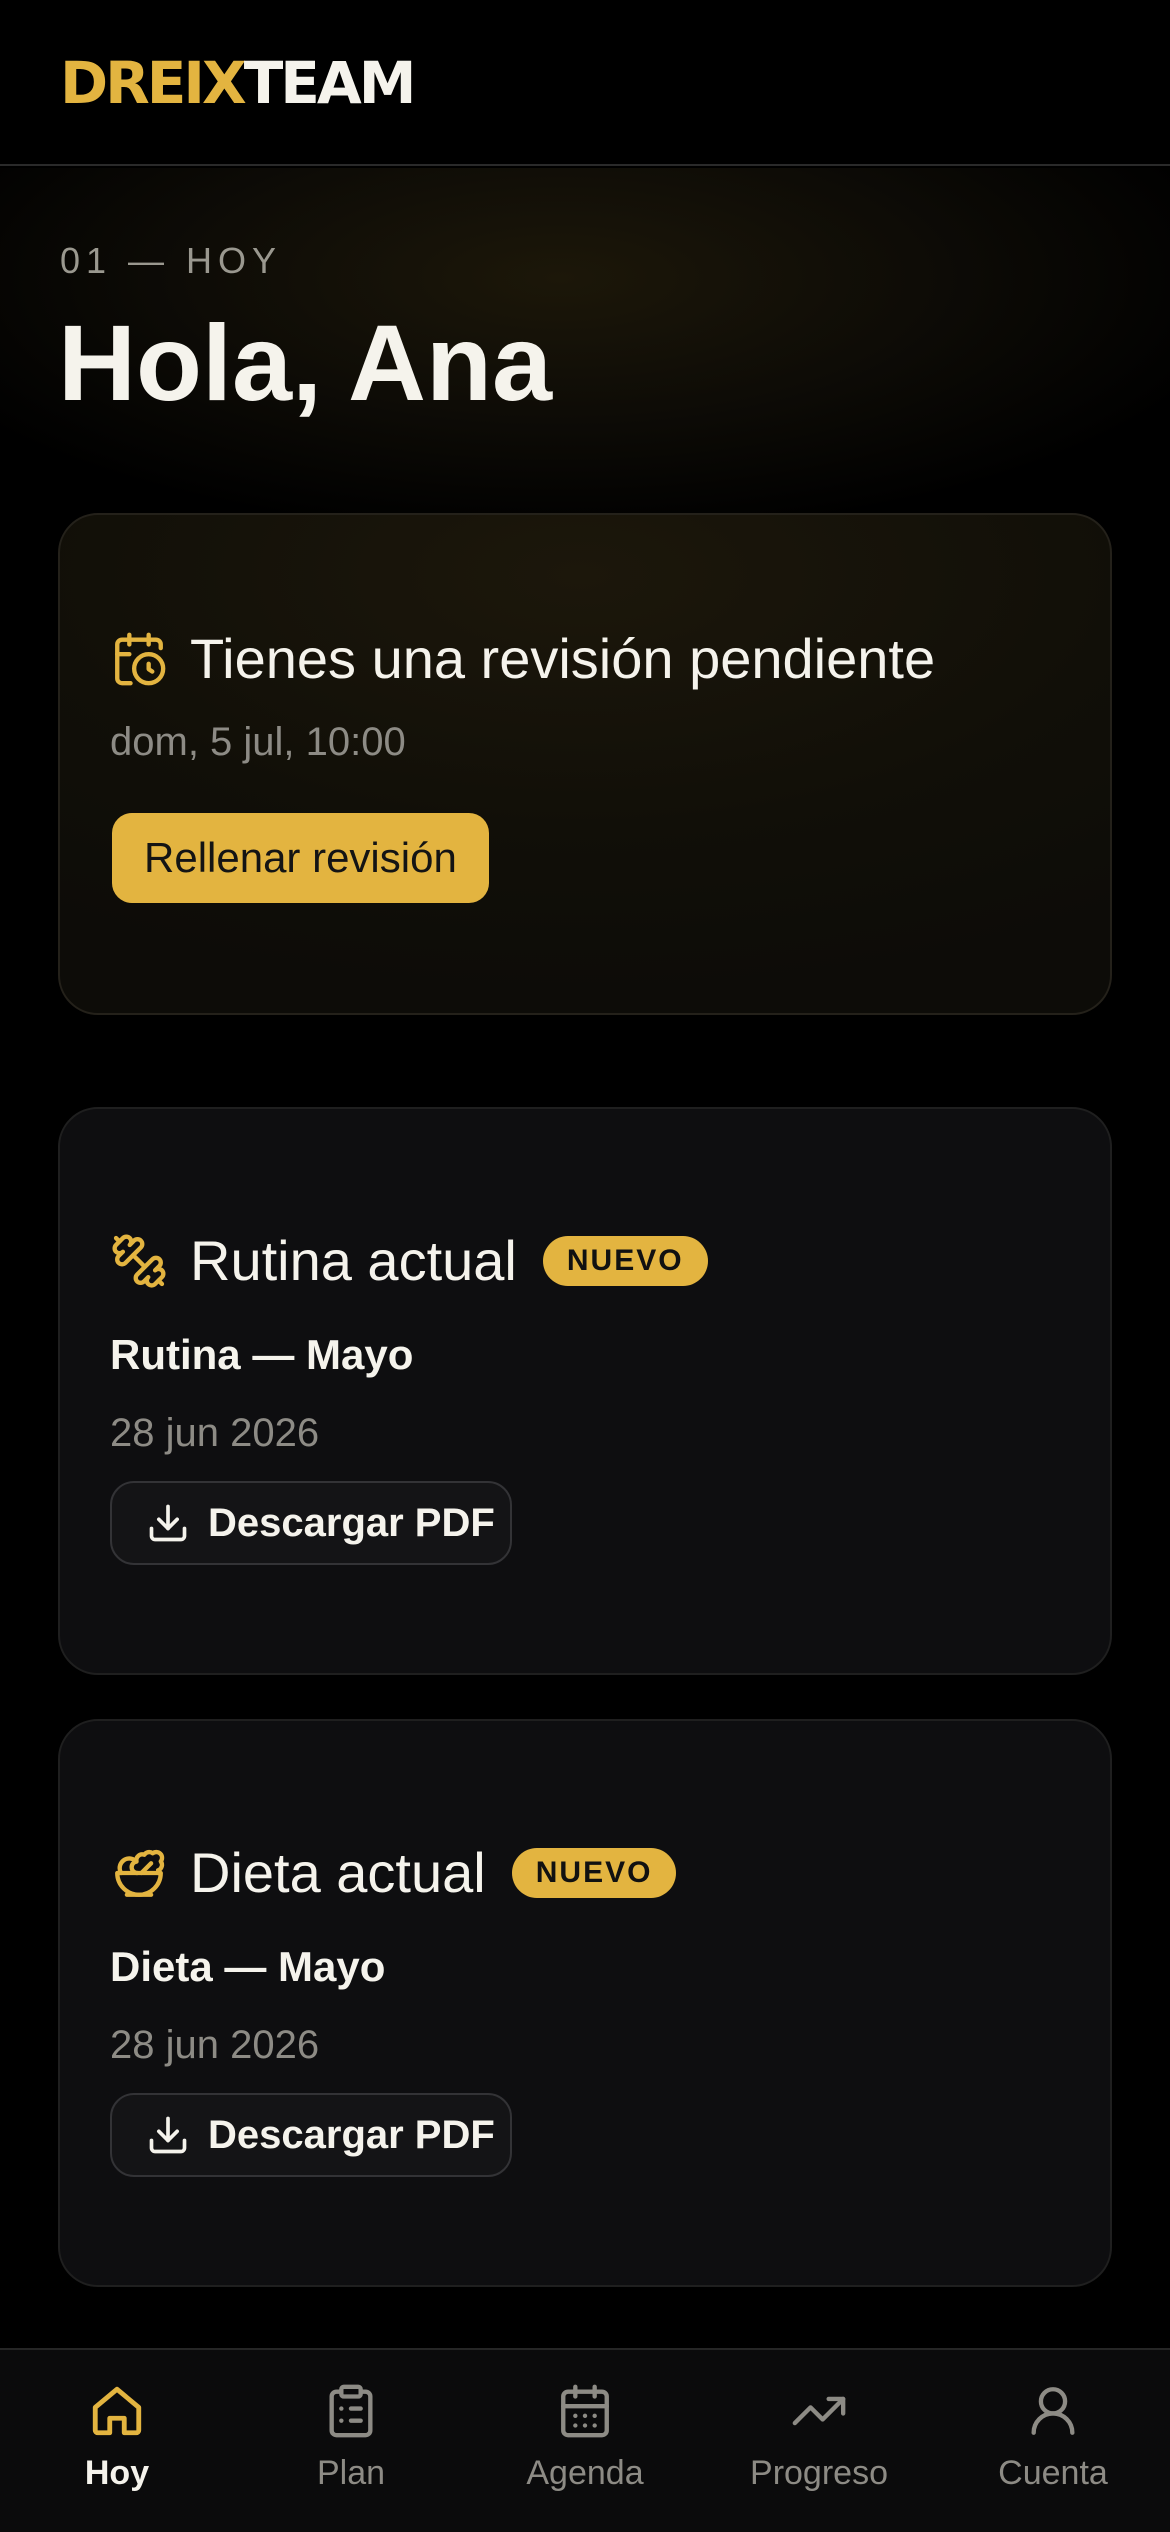  What do you see at coordinates (819, 2395) in the screenshot?
I see `trending-up-icon` at bounding box center [819, 2395].